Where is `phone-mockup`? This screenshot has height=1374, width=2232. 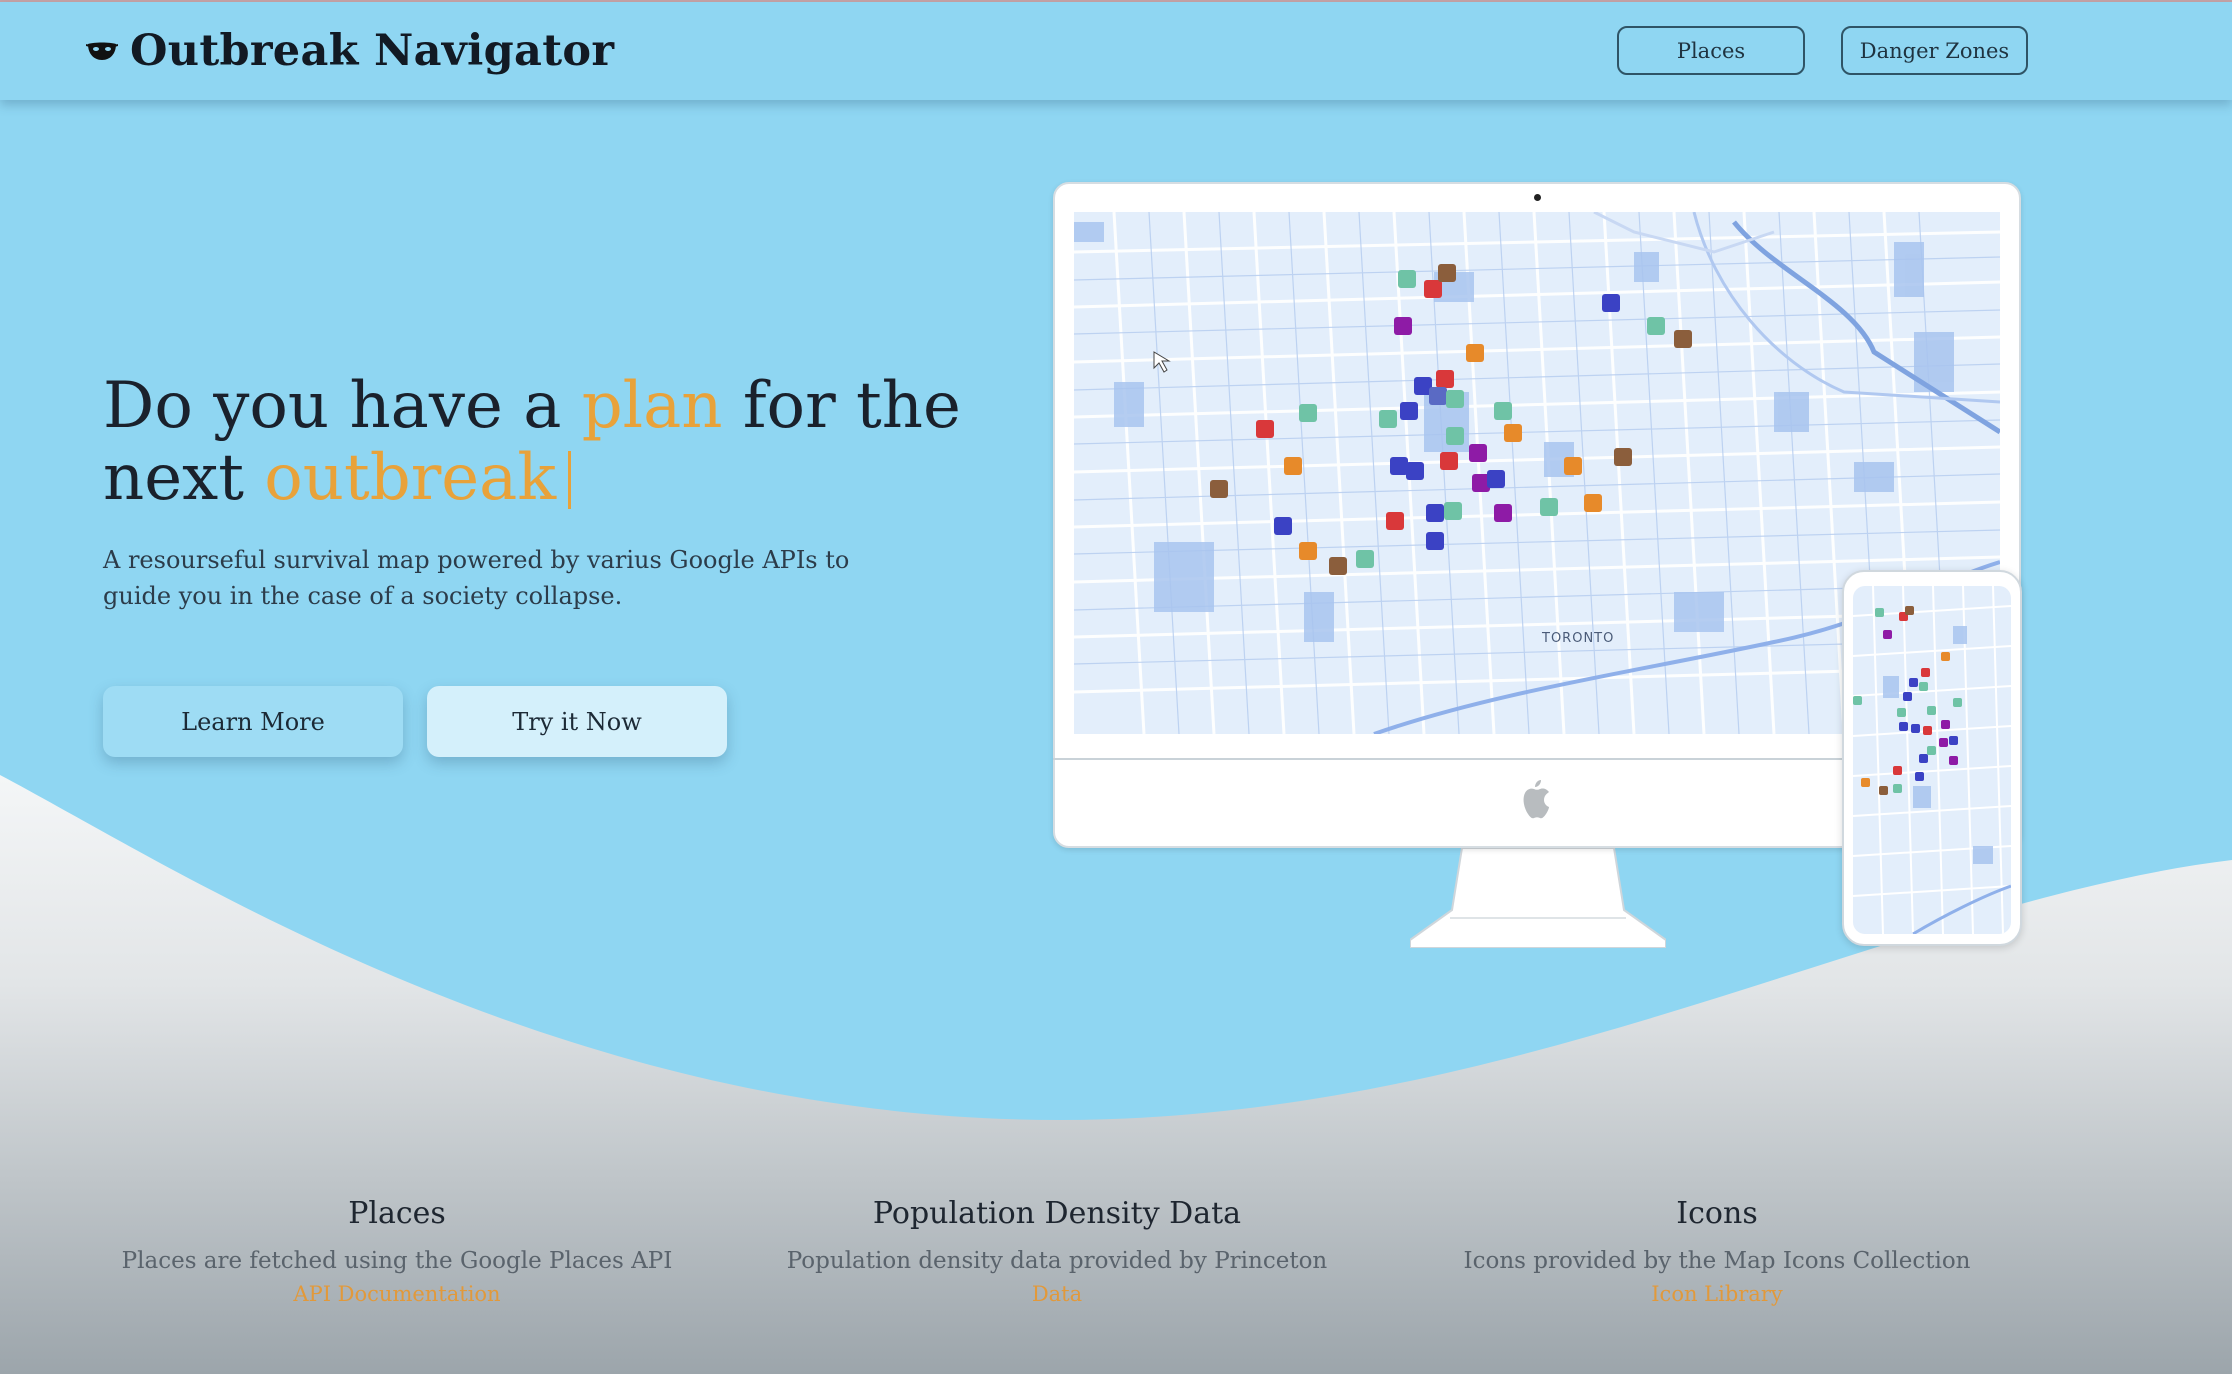 phone-mockup is located at coordinates (1932, 758).